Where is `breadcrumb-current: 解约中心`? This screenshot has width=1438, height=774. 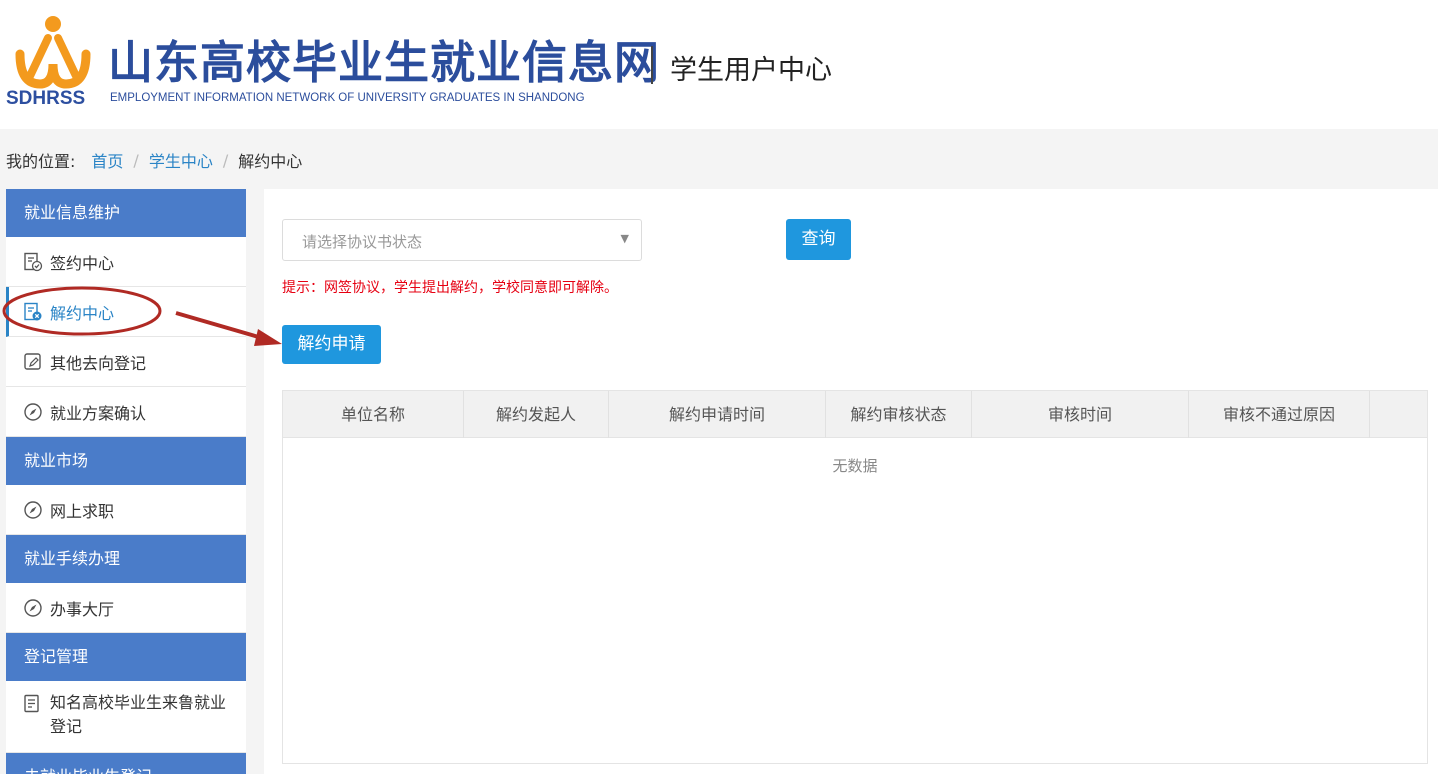 breadcrumb-current: 解约中心 is located at coordinates (270, 161).